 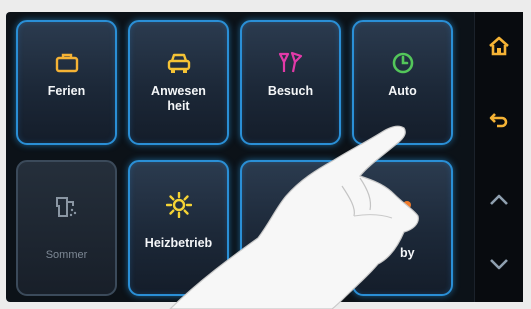 I want to click on tile-auto: Auto, so click(x=402, y=82).